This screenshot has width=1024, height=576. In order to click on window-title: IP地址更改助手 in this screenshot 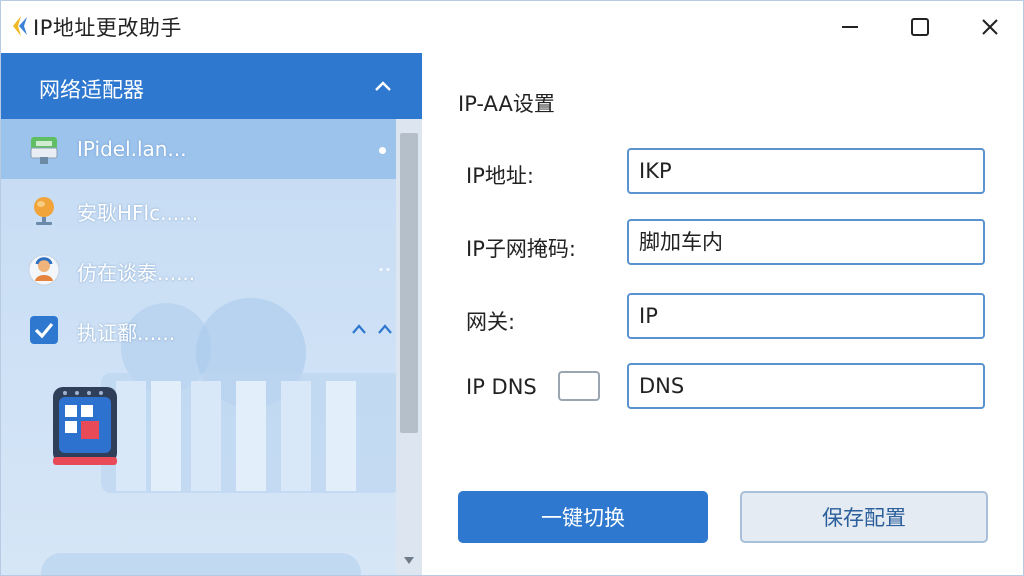, I will do `click(107, 28)`.